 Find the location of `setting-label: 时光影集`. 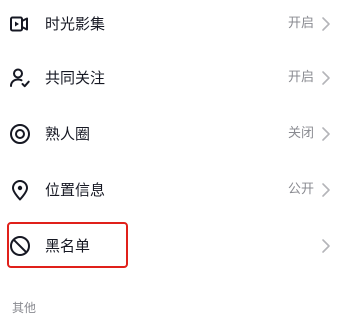

setting-label: 时光影集 is located at coordinates (75, 24).